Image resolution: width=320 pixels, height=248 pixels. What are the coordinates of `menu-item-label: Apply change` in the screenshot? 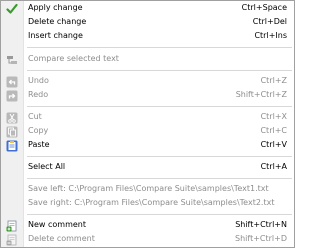 It's located at (55, 7).